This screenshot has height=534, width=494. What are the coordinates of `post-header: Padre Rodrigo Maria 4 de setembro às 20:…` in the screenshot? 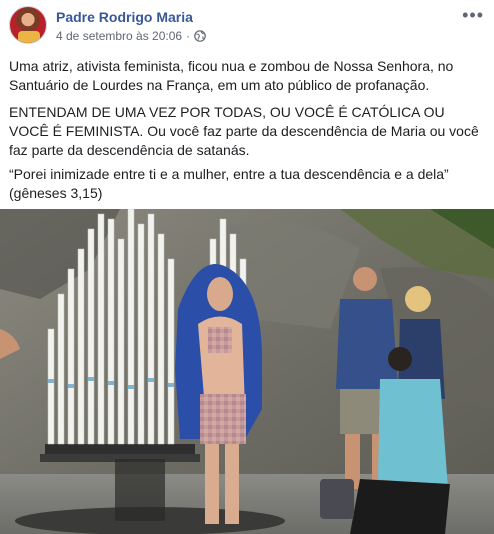 It's located at (247, 25).